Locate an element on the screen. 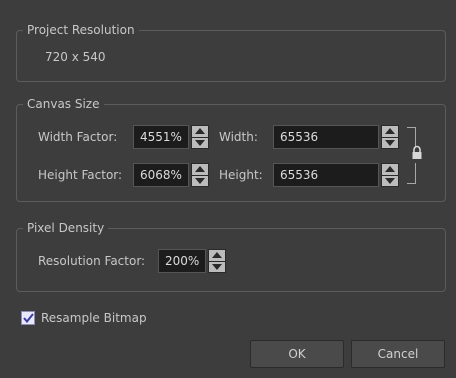 This screenshot has height=378, width=456. width-spinner is located at coordinates (390, 137).